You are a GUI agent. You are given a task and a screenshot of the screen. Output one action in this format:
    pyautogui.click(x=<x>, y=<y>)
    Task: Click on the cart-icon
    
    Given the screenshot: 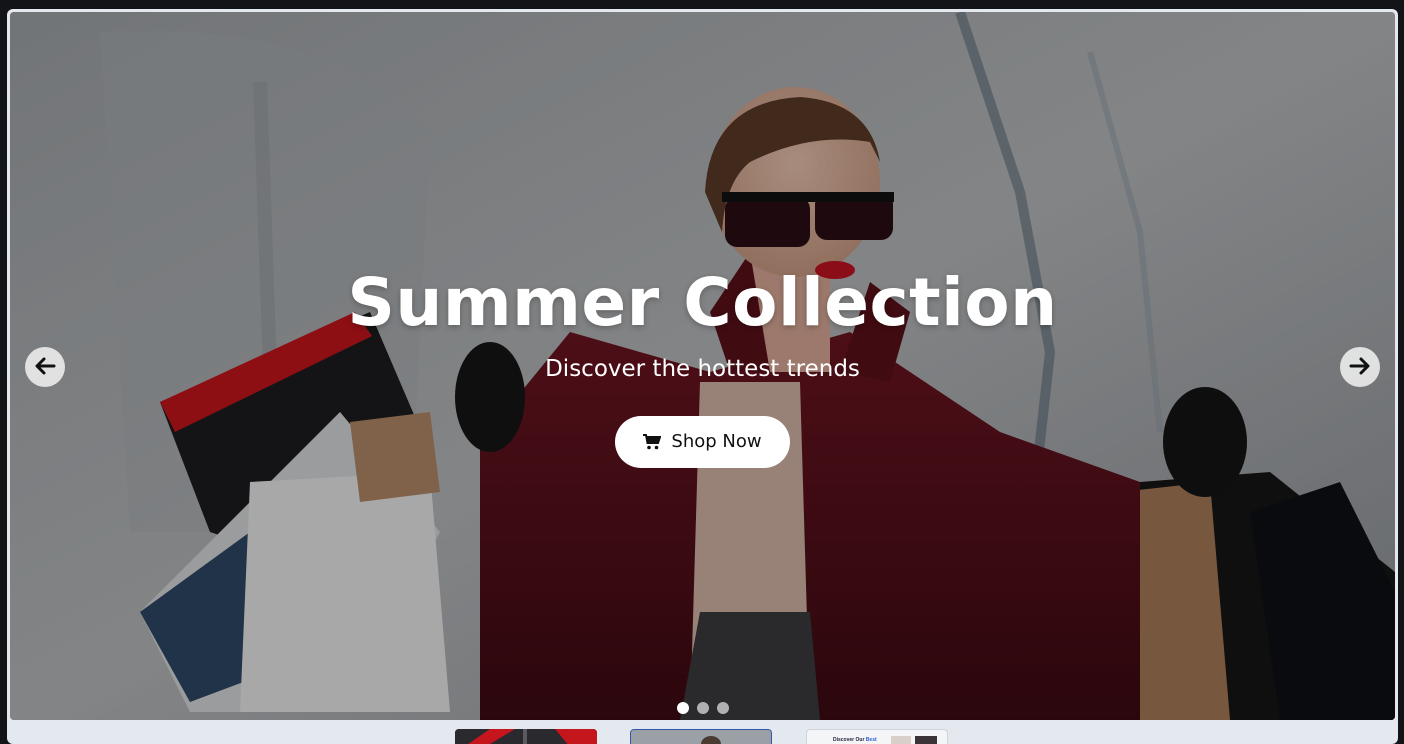 What is the action you would take?
    pyautogui.click(x=652, y=441)
    